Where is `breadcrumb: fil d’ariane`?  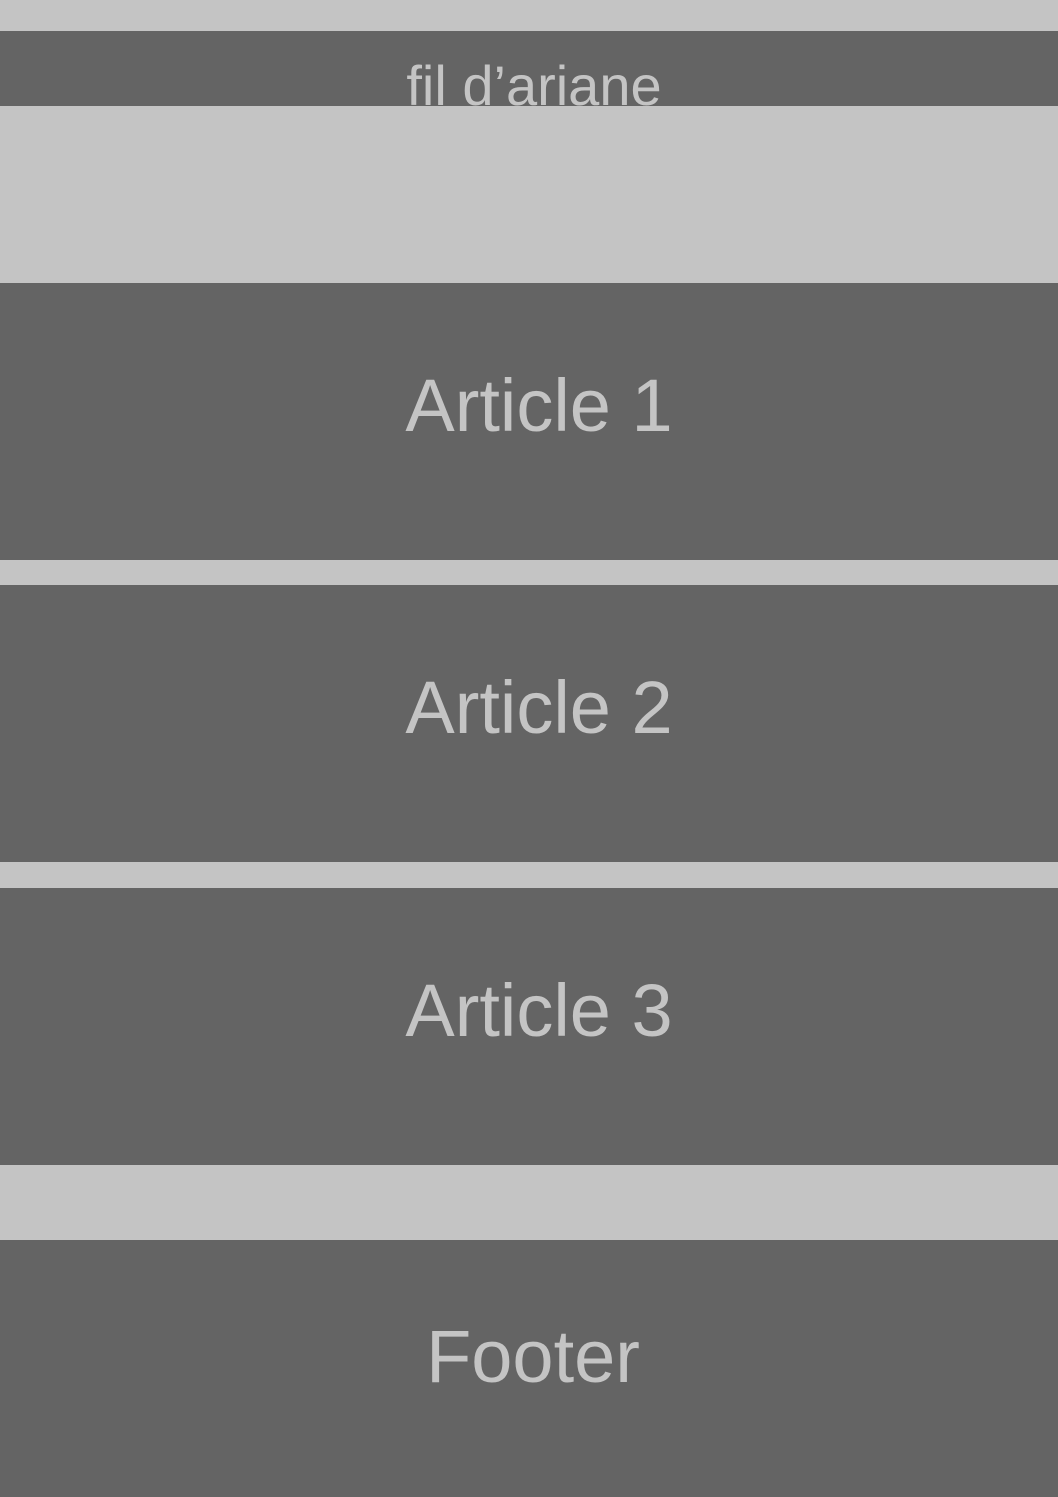 breadcrumb: fil d’ariane is located at coordinates (529, 68).